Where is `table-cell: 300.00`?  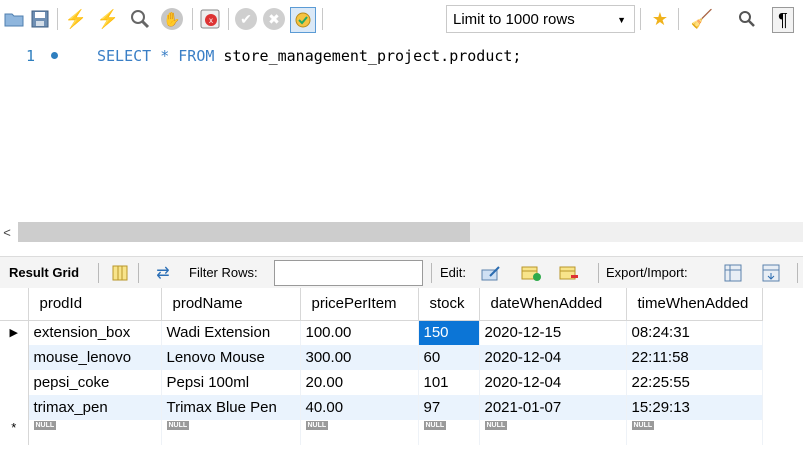
table-cell: 300.00 is located at coordinates (359, 357).